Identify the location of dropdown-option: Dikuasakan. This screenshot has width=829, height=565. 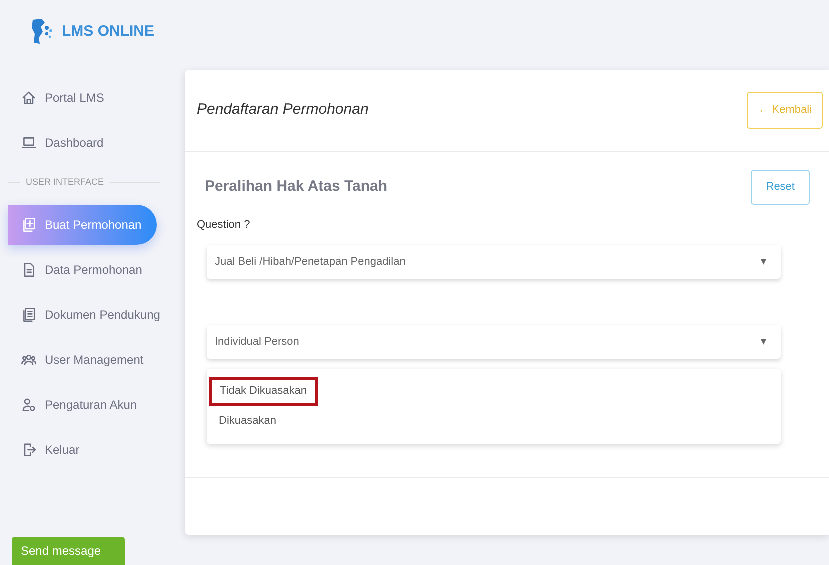
(247, 421).